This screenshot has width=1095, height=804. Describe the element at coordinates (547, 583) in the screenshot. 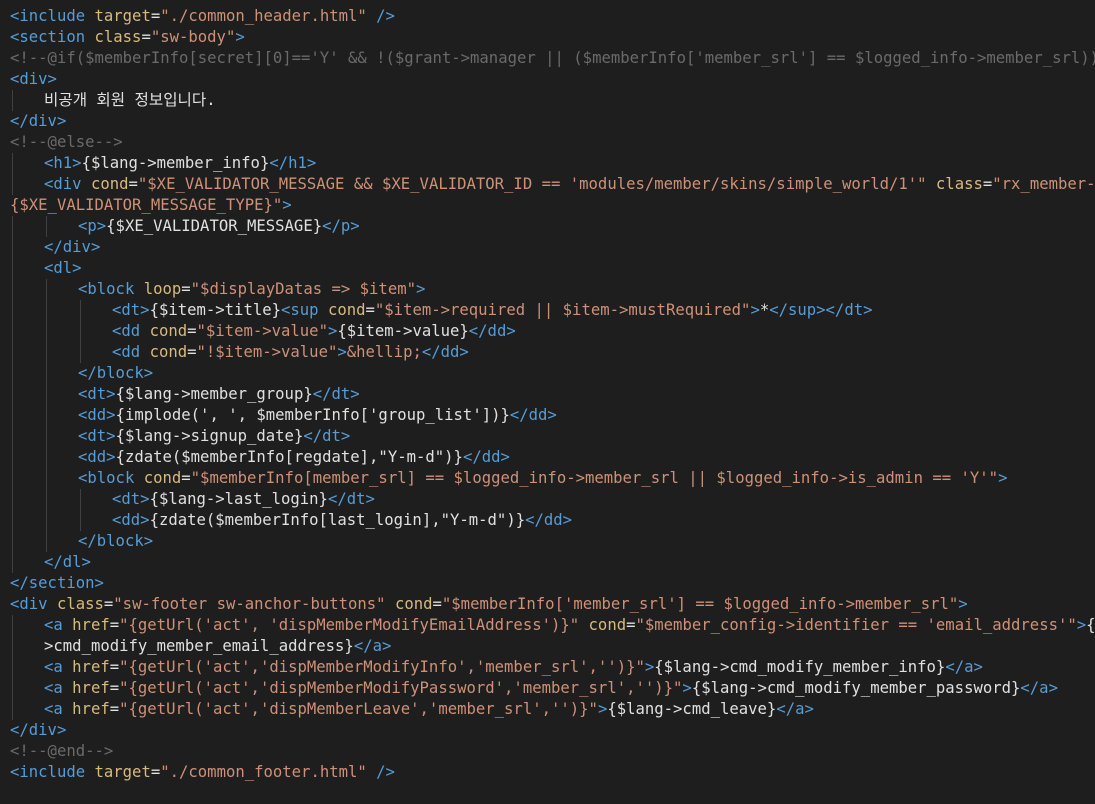

I see `code-line: </section>` at that location.